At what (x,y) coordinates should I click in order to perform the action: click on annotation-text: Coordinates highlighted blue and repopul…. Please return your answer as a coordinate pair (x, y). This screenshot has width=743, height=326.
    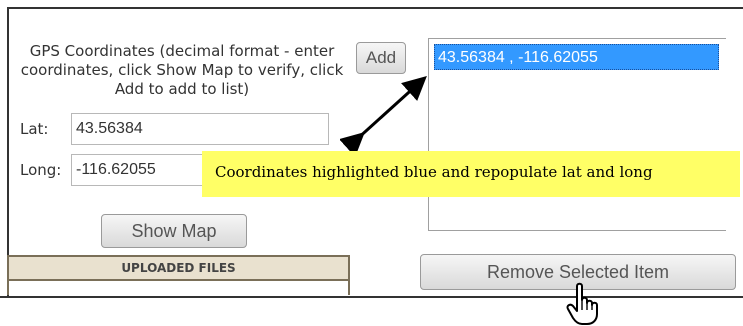
    Looking at the image, I should click on (434, 172).